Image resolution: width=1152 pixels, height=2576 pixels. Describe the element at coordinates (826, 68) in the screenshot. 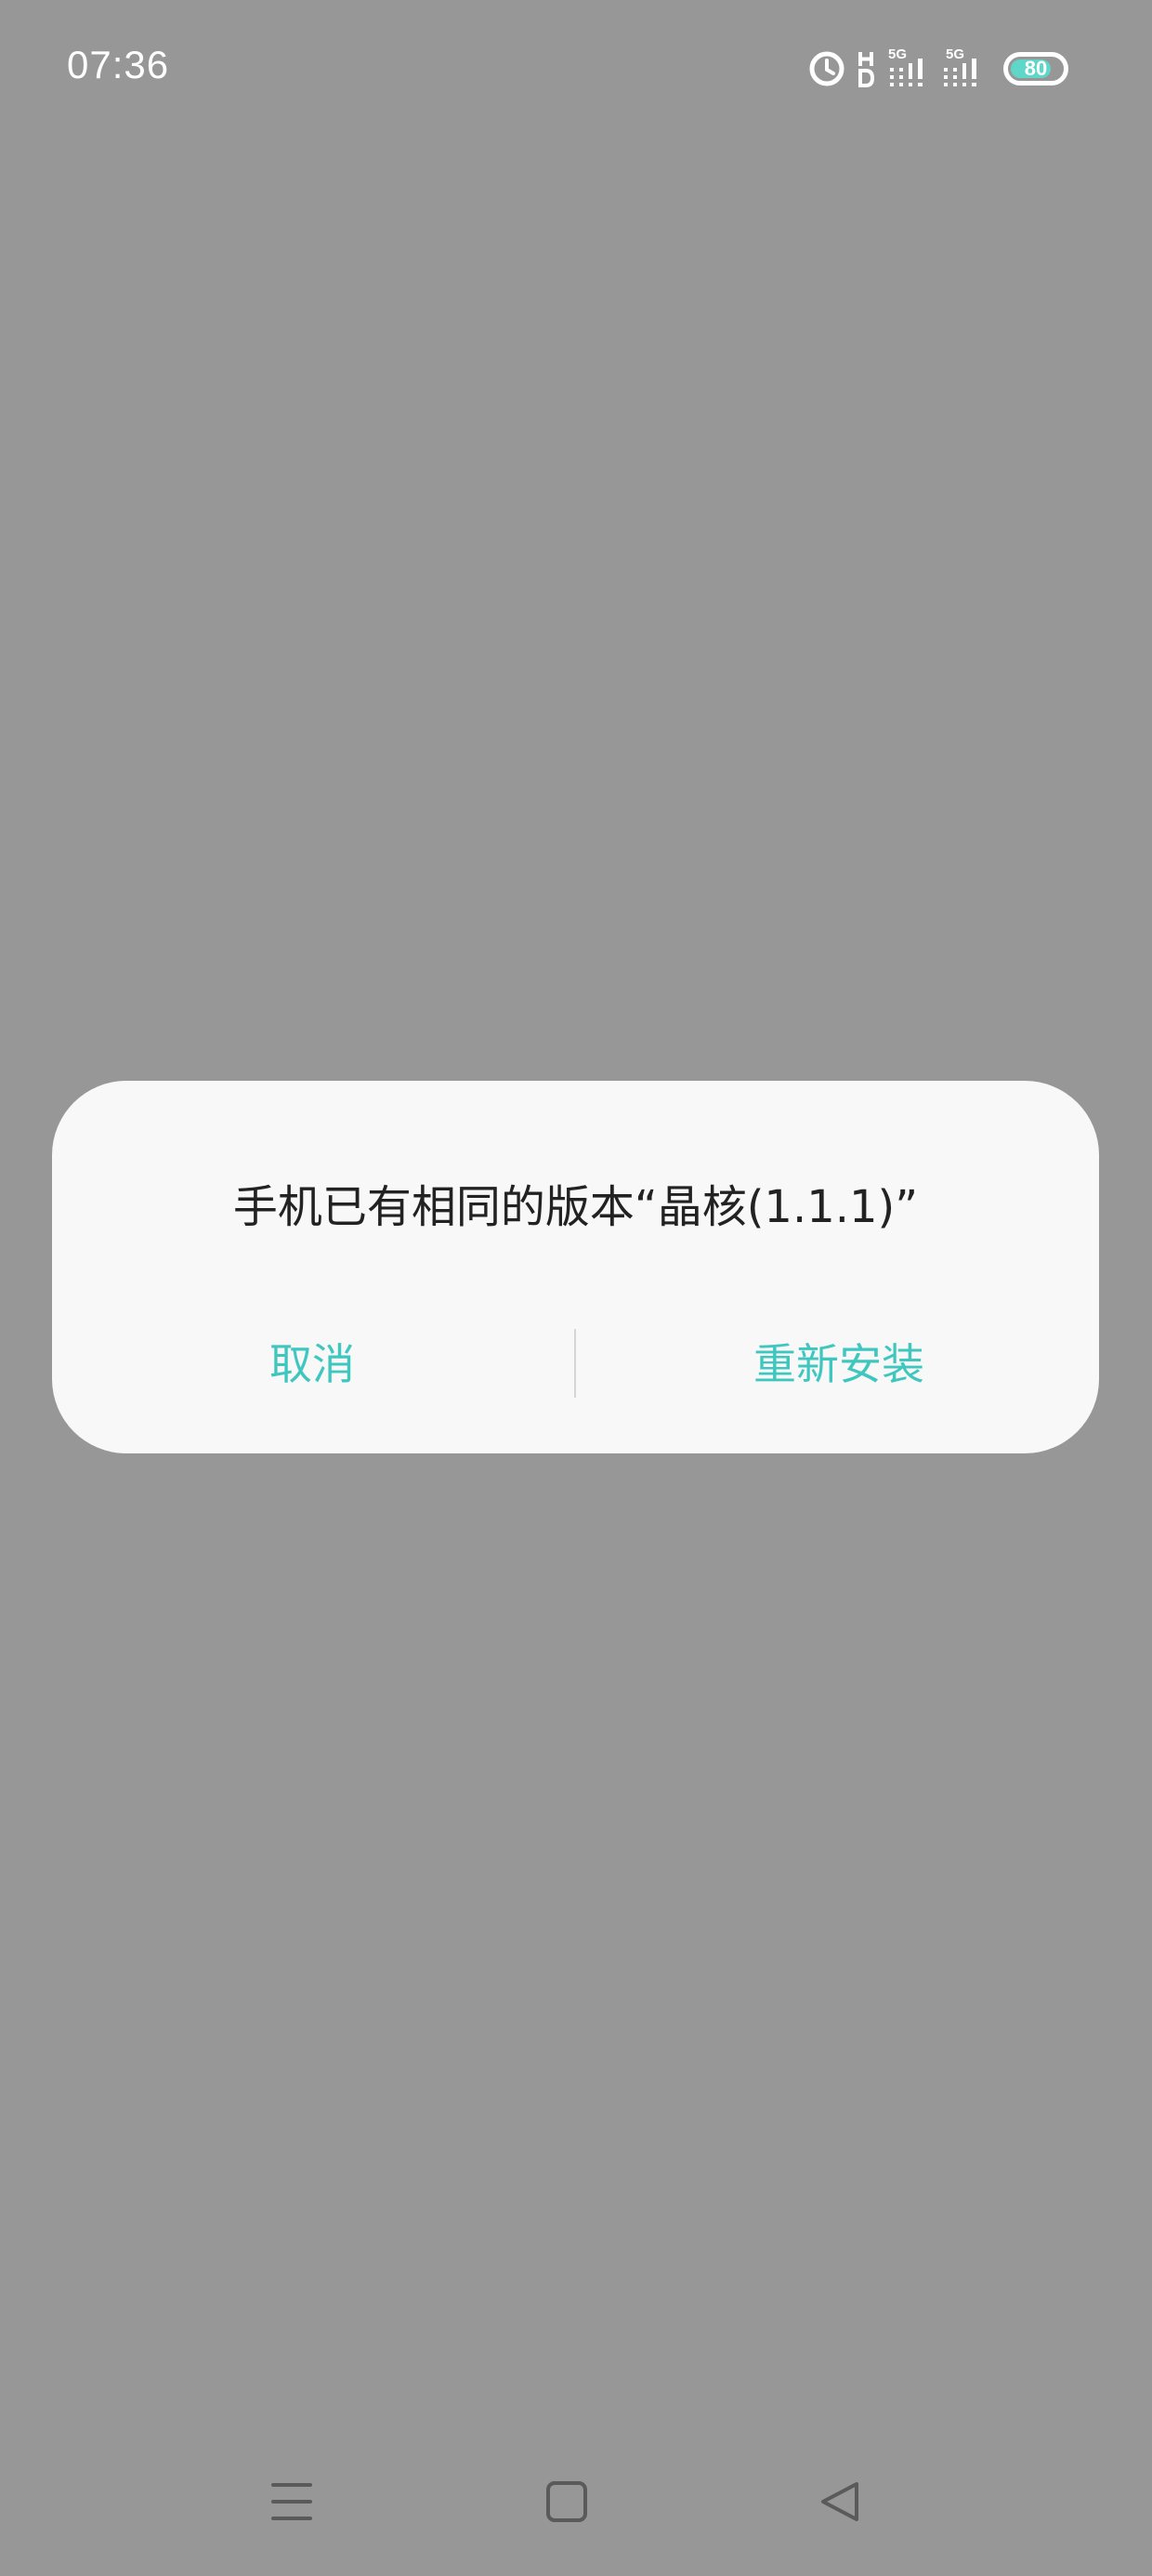

I see `alarm-icon` at that location.